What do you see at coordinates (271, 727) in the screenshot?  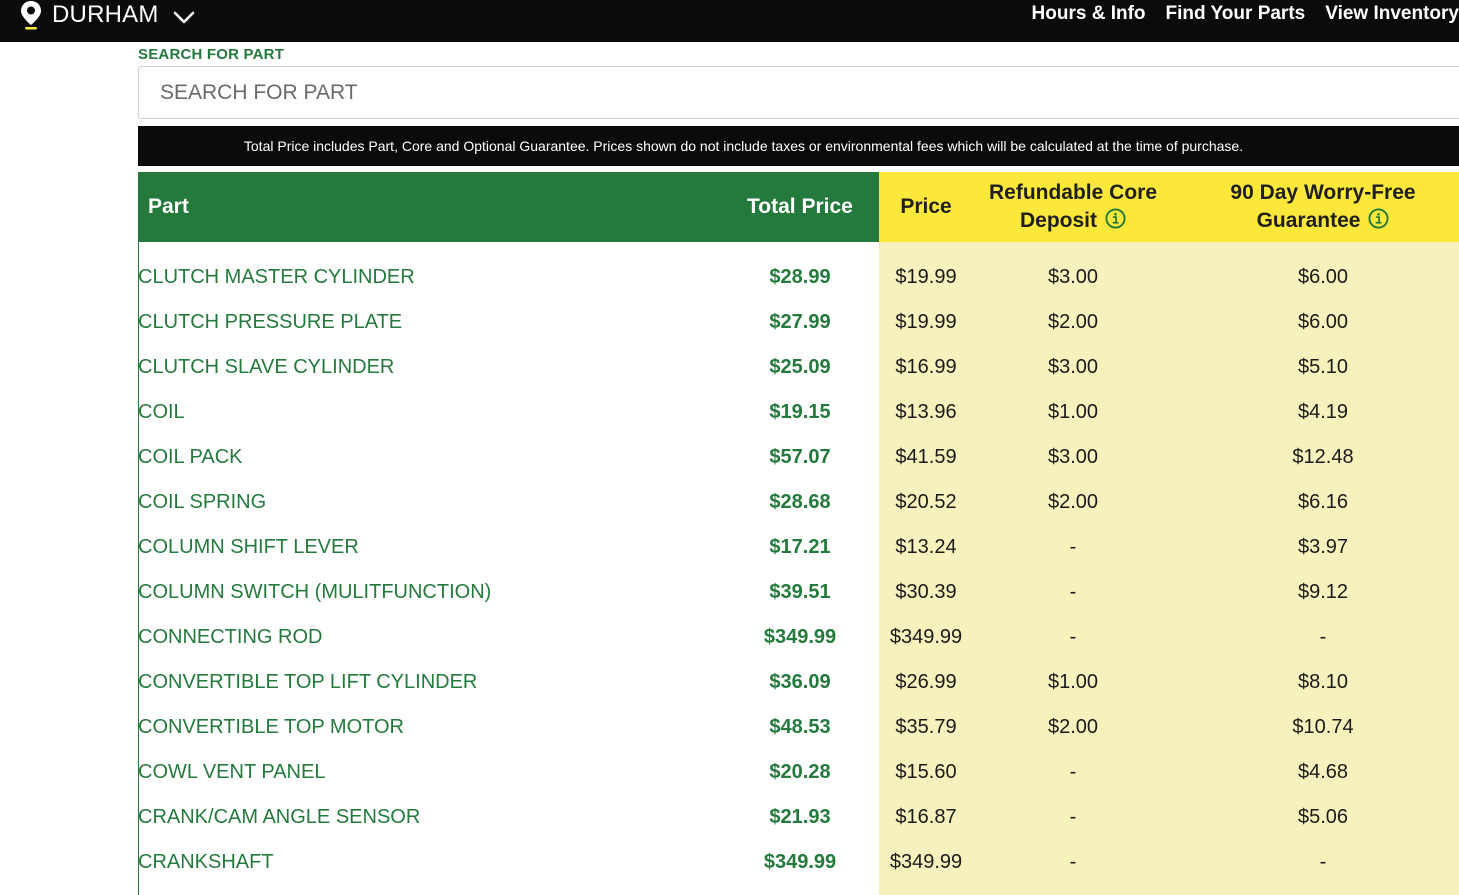 I see `part-name-link: CONVERTIBLE TOP MOTOR` at bounding box center [271, 727].